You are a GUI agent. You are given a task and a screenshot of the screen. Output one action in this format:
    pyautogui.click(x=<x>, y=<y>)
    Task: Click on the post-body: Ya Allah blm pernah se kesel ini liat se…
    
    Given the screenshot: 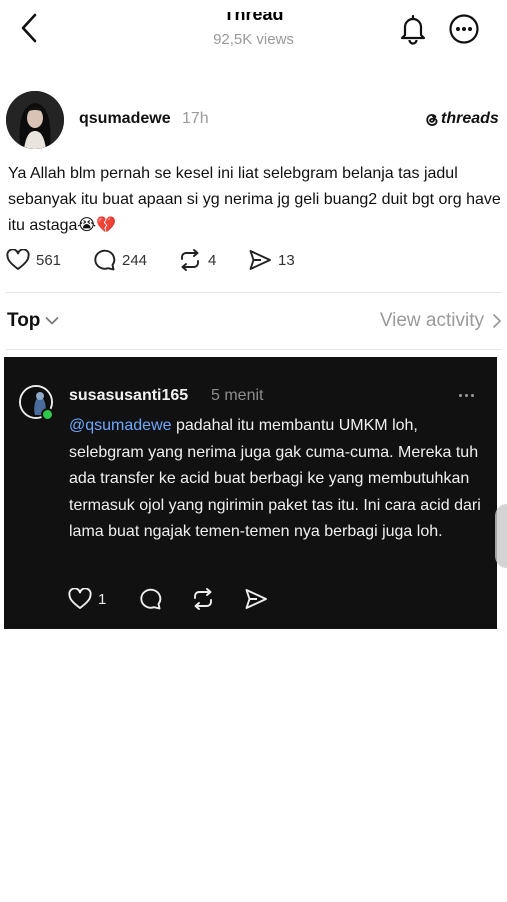 What is the action you would take?
    pyautogui.click(x=254, y=199)
    